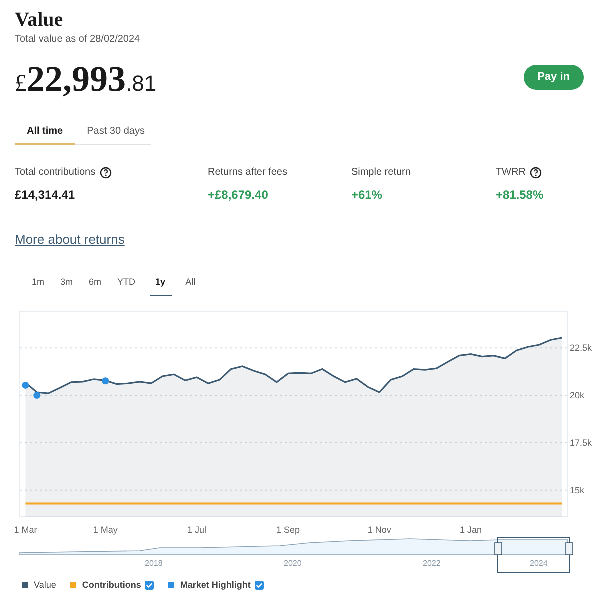 The width and height of the screenshot is (600, 600). Describe the element at coordinates (95, 286) in the screenshot. I see `range-tab: 6m` at that location.